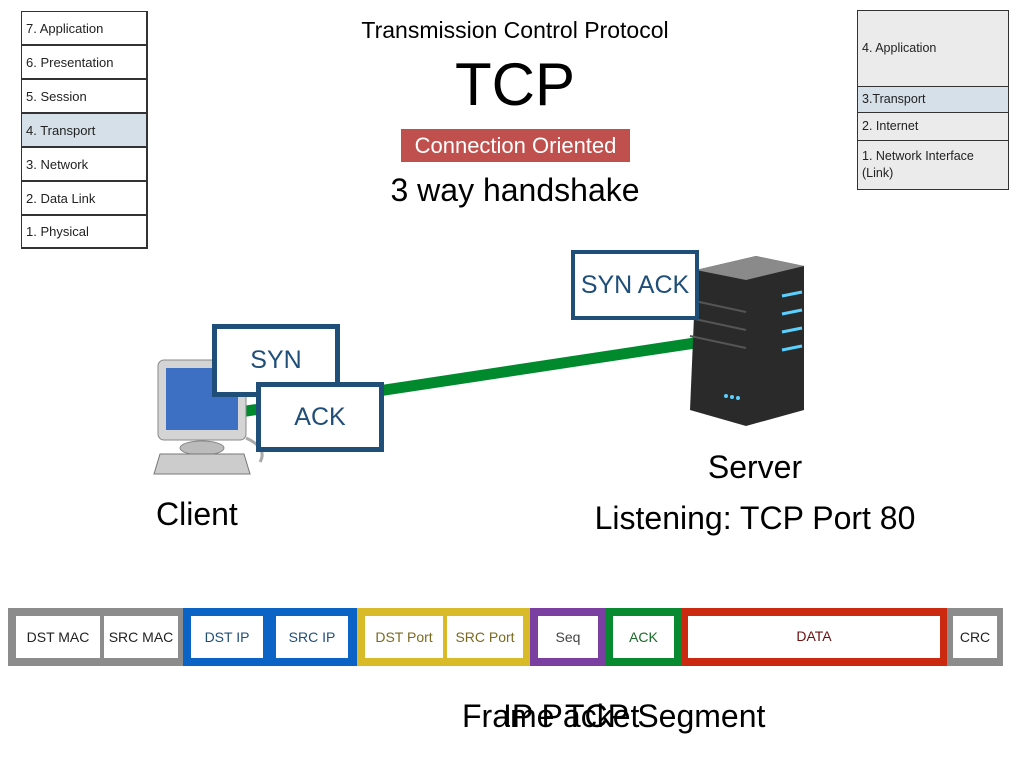 This screenshot has width=1024, height=768. I want to click on field-crc: CRC, so click(975, 637).